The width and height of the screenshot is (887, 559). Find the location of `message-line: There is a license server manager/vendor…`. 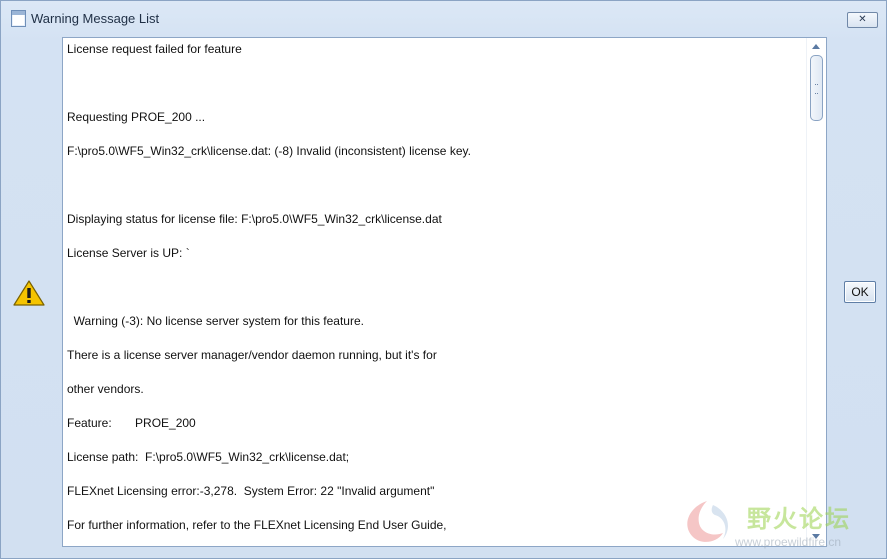

message-line: There is a license server manager/vendor… is located at coordinates (252, 355).